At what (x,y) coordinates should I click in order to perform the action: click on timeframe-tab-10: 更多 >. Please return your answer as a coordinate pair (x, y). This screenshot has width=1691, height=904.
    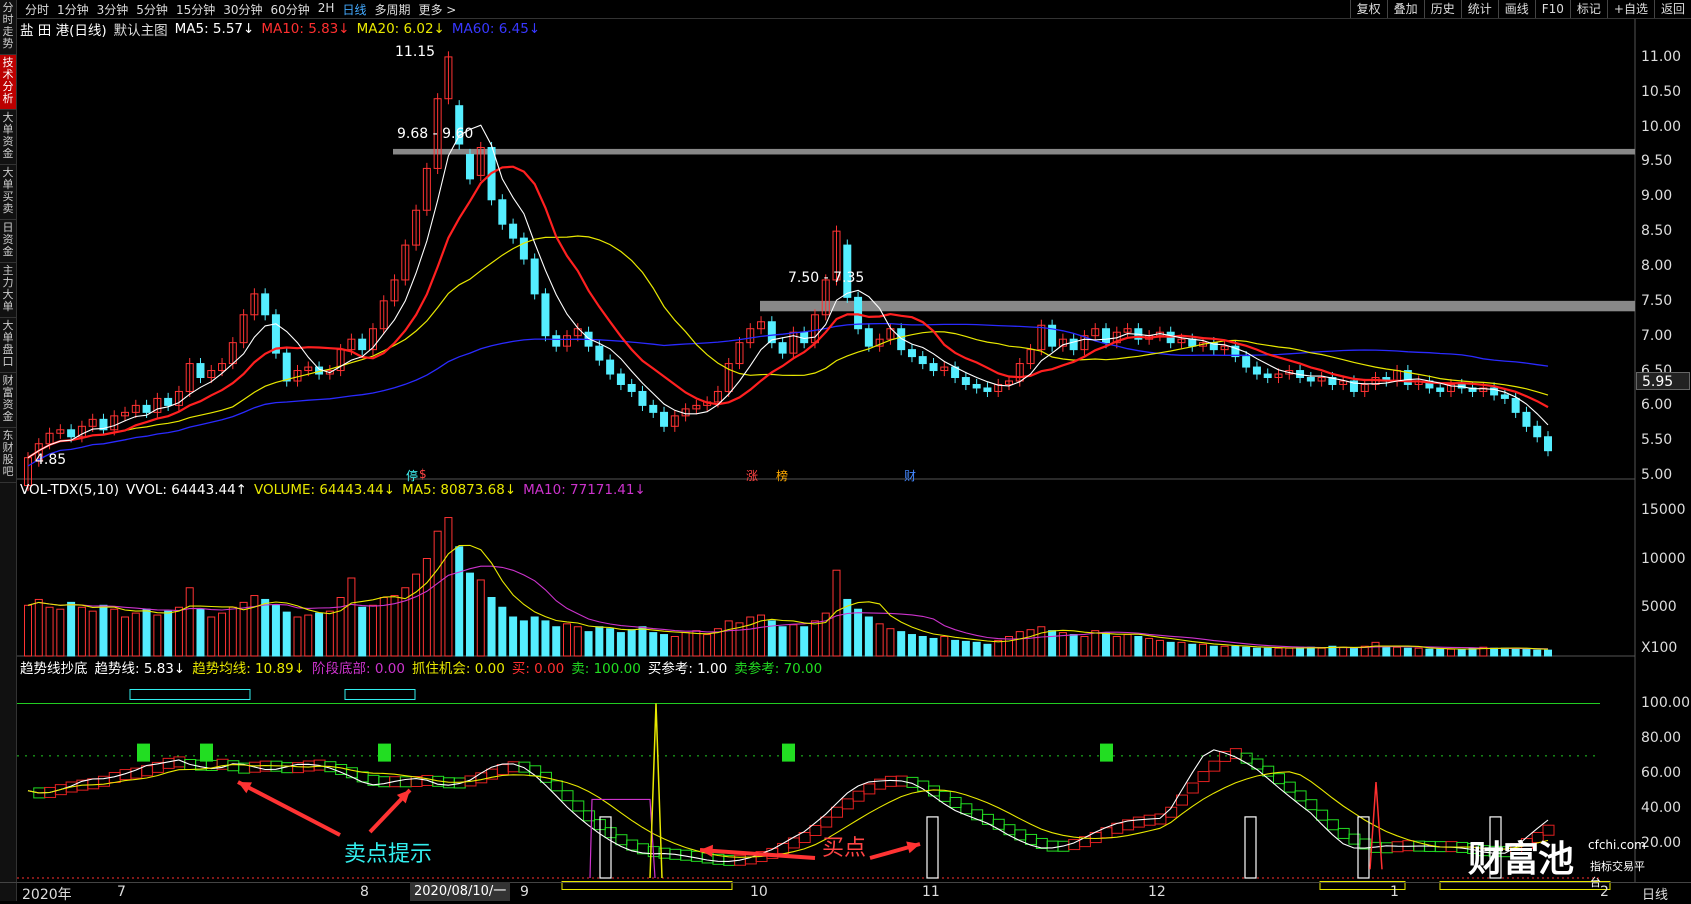
    Looking at the image, I should click on (437, 9).